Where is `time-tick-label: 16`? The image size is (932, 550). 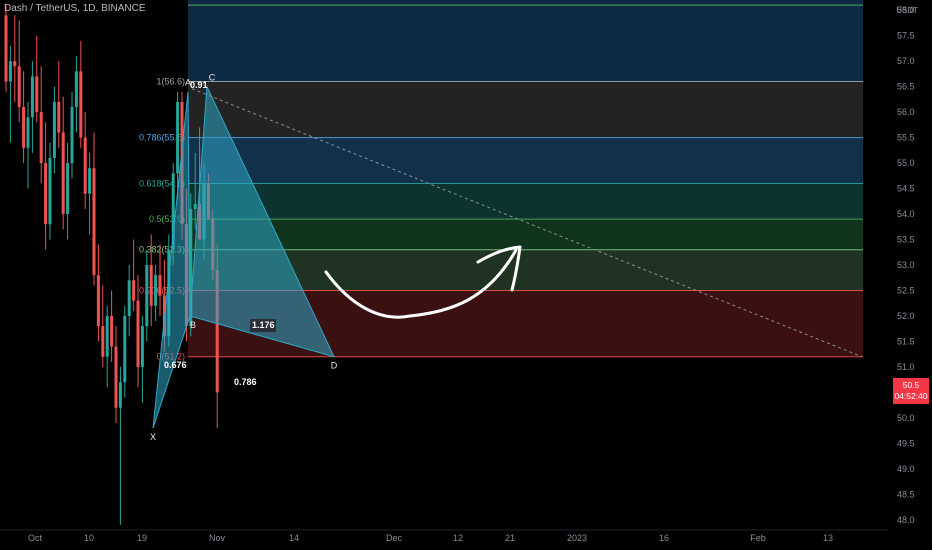 time-tick-label: 16 is located at coordinates (664, 538).